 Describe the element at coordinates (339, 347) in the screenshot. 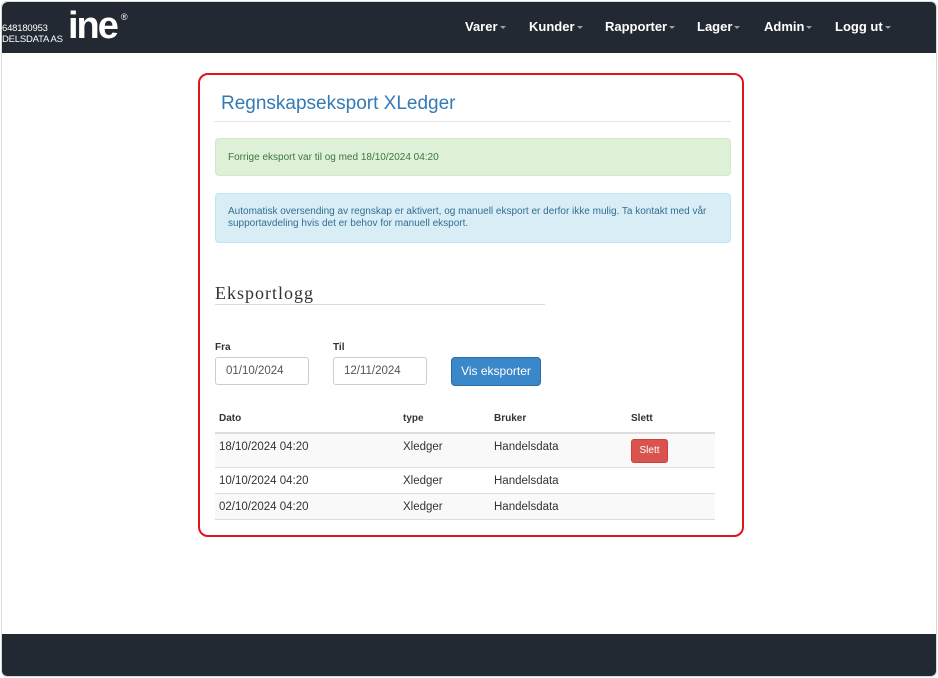

I see `to-label: Til` at that location.